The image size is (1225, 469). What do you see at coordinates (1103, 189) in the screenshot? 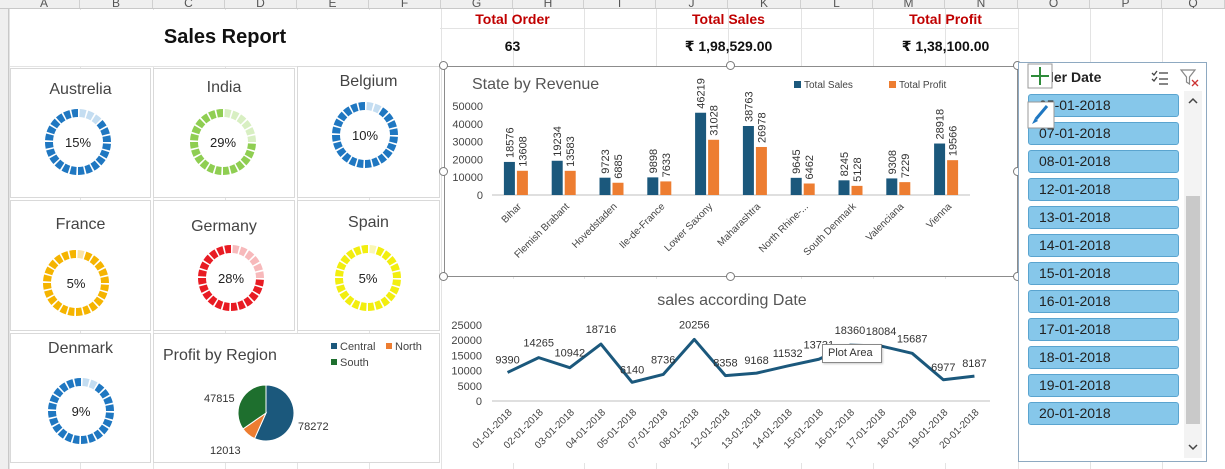
I see `slicer-item: 12-01-2018` at bounding box center [1103, 189].